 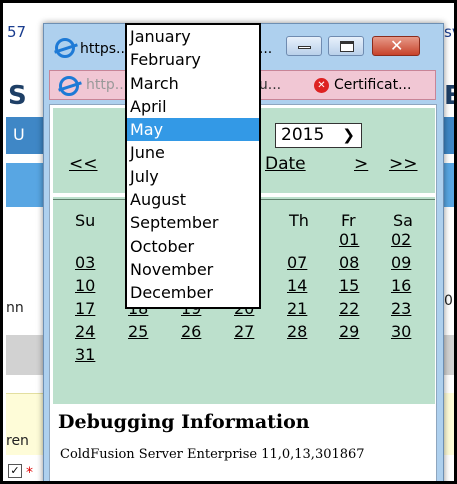 What do you see at coordinates (193, 292) in the screenshot?
I see `month-option: December` at bounding box center [193, 292].